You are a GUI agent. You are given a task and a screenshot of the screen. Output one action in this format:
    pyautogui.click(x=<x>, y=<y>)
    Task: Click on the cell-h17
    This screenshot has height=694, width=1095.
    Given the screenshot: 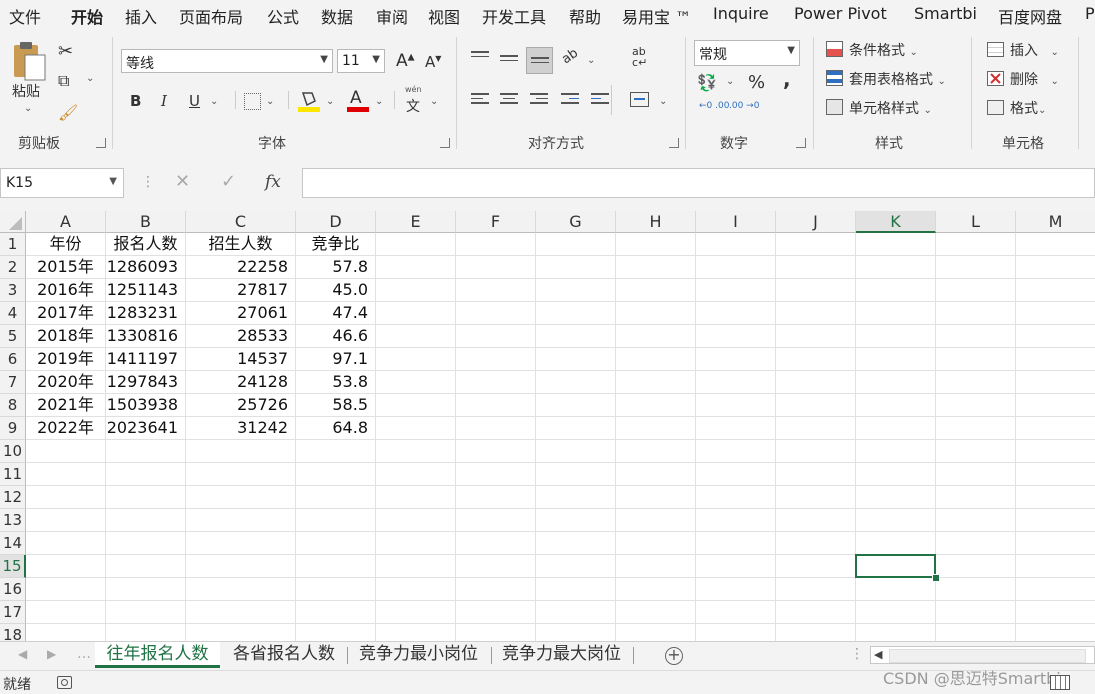 What is the action you would take?
    pyautogui.click(x=656, y=612)
    